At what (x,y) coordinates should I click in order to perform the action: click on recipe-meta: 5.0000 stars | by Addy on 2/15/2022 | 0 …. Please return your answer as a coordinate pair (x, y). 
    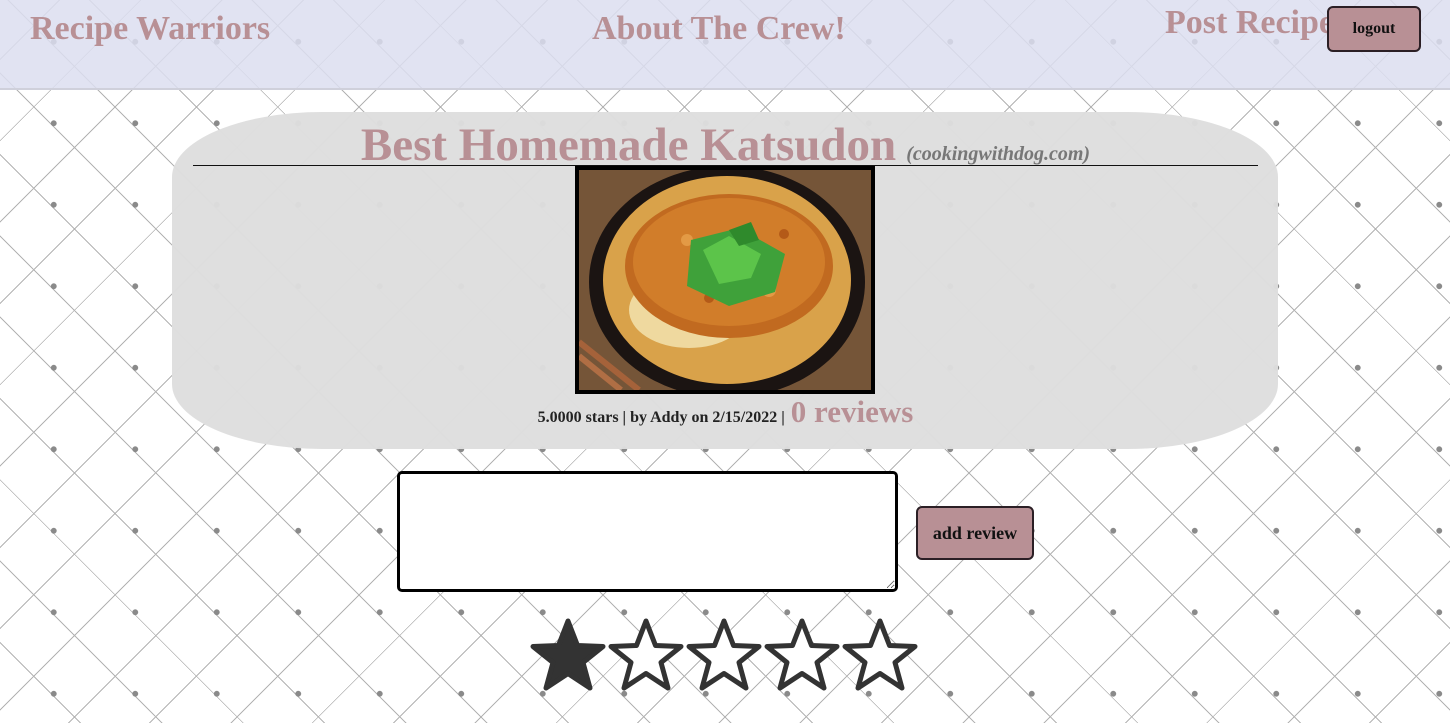
    Looking at the image, I should click on (725, 412).